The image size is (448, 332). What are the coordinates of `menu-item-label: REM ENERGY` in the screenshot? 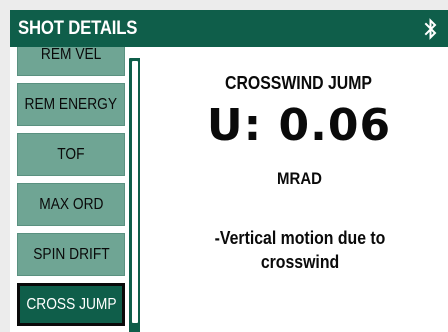 It's located at (71, 104).